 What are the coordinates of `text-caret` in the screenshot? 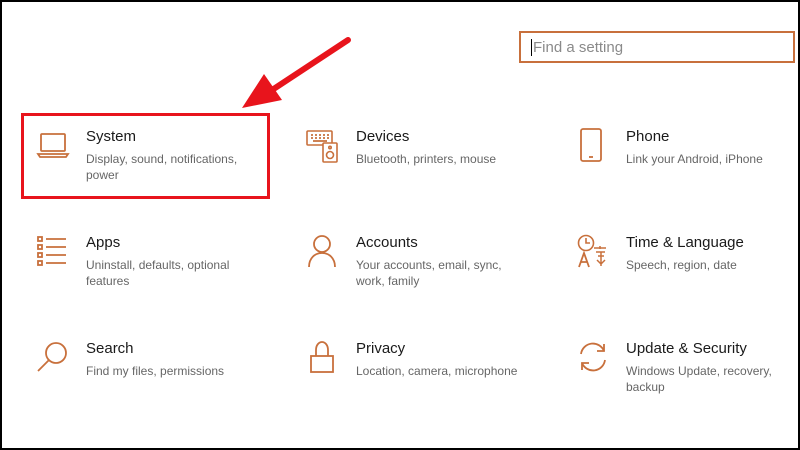 It's located at (531, 47).